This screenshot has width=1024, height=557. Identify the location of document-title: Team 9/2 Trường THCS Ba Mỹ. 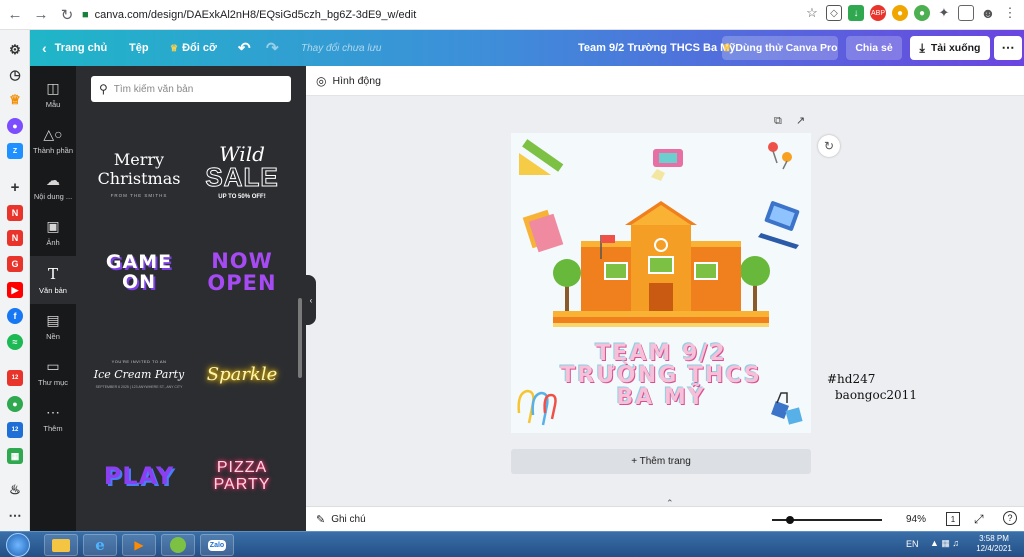
(656, 48).